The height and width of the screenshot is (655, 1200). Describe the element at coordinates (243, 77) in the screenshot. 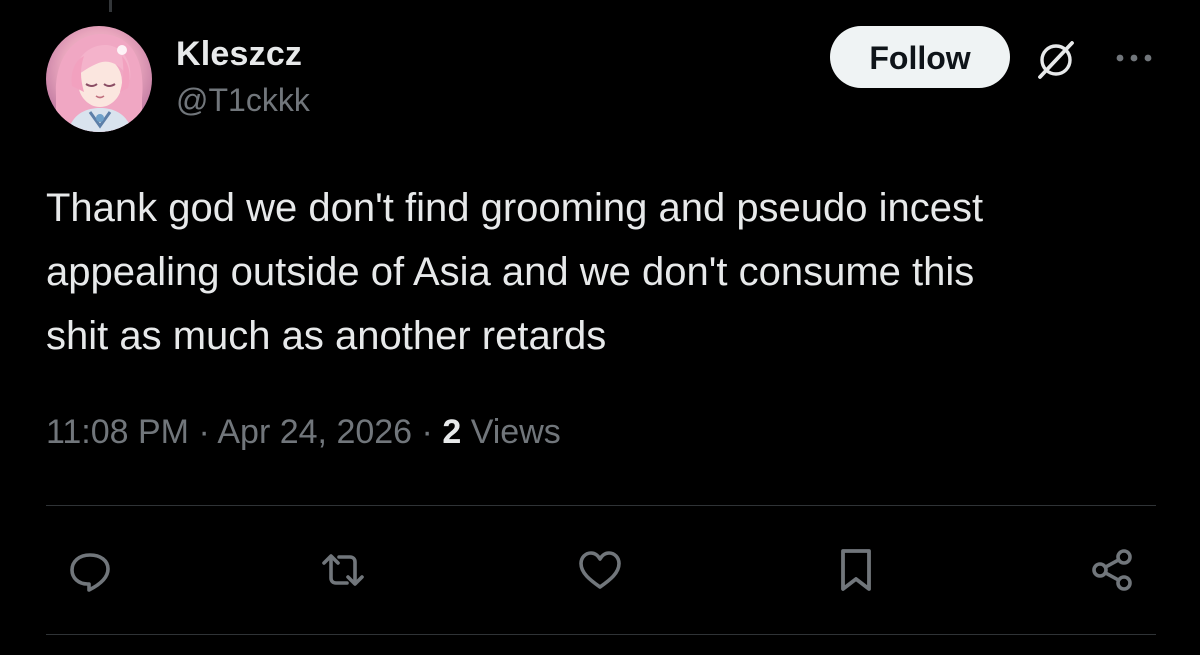

I see `author-names: Kleszcz @T1ckkk` at that location.